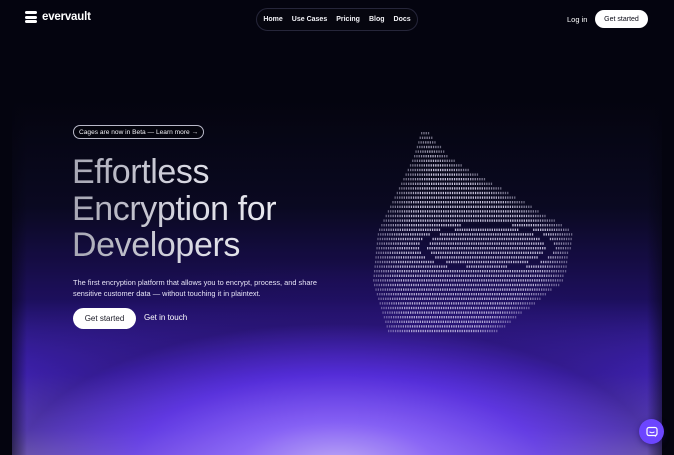  Describe the element at coordinates (402, 19) in the screenshot. I see `nav-link-docs: Docs` at that location.